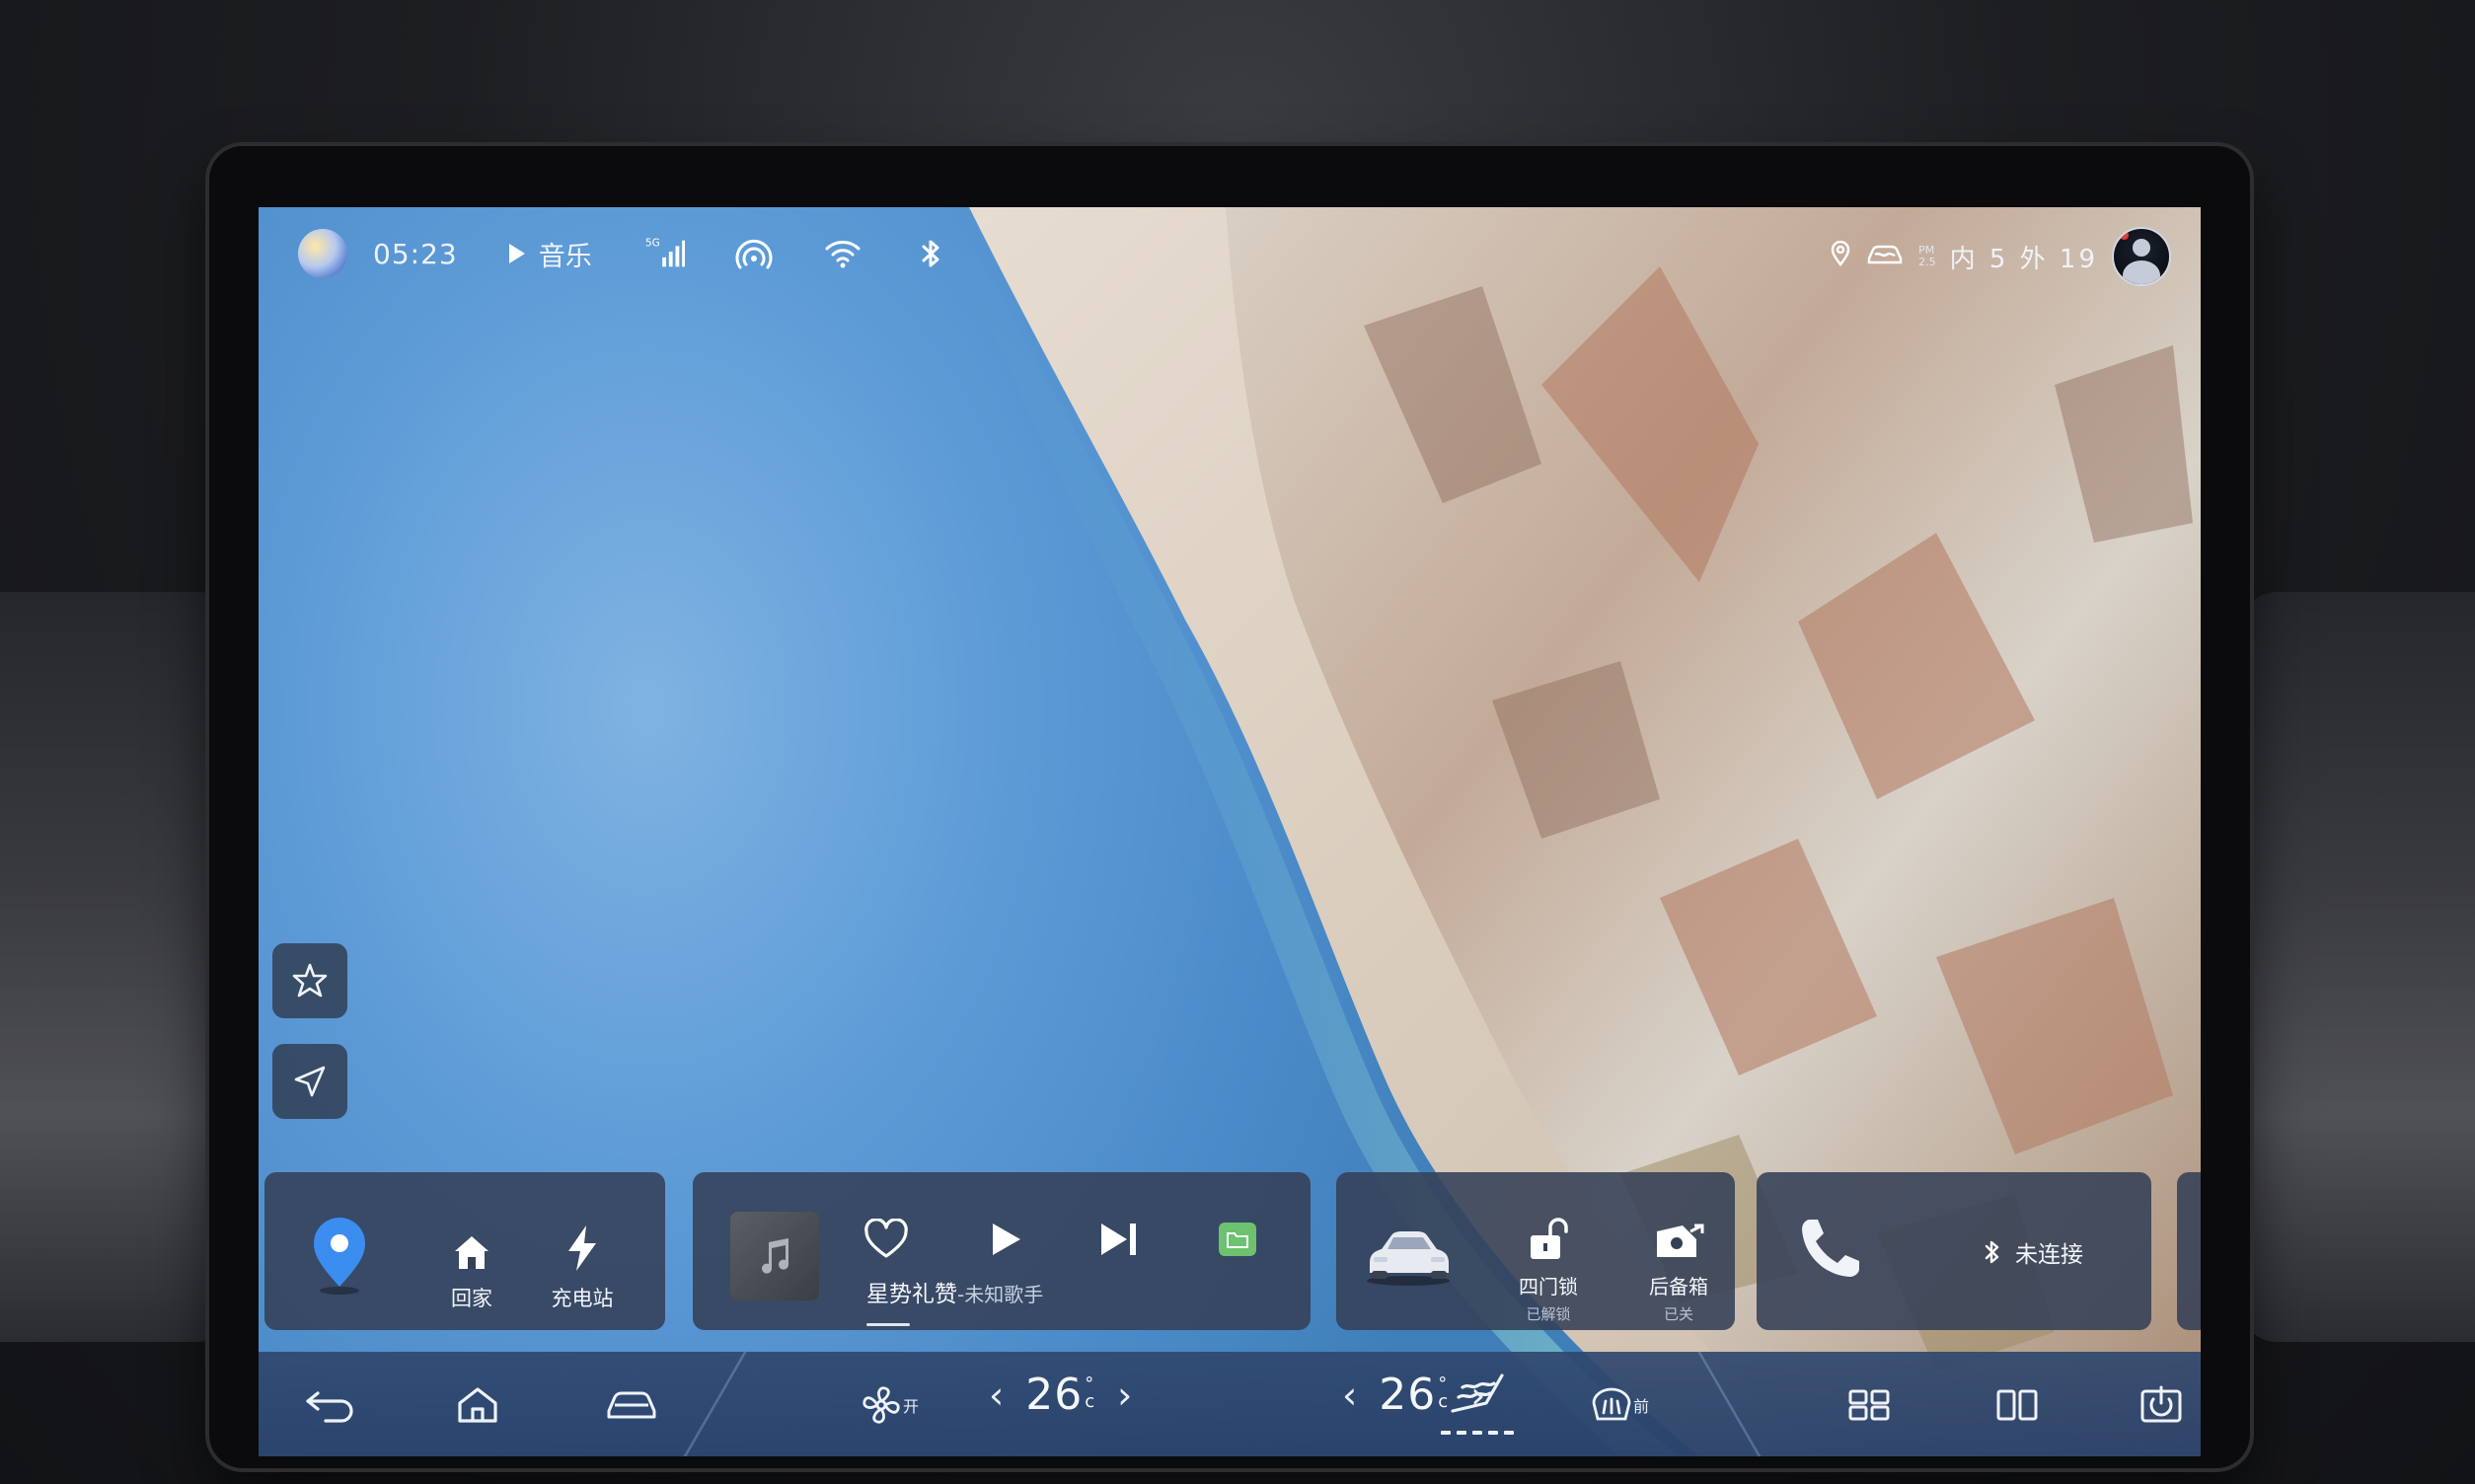 Image resolution: width=2475 pixels, height=1484 pixels. I want to click on apps-grid-button, so click(1869, 1405).